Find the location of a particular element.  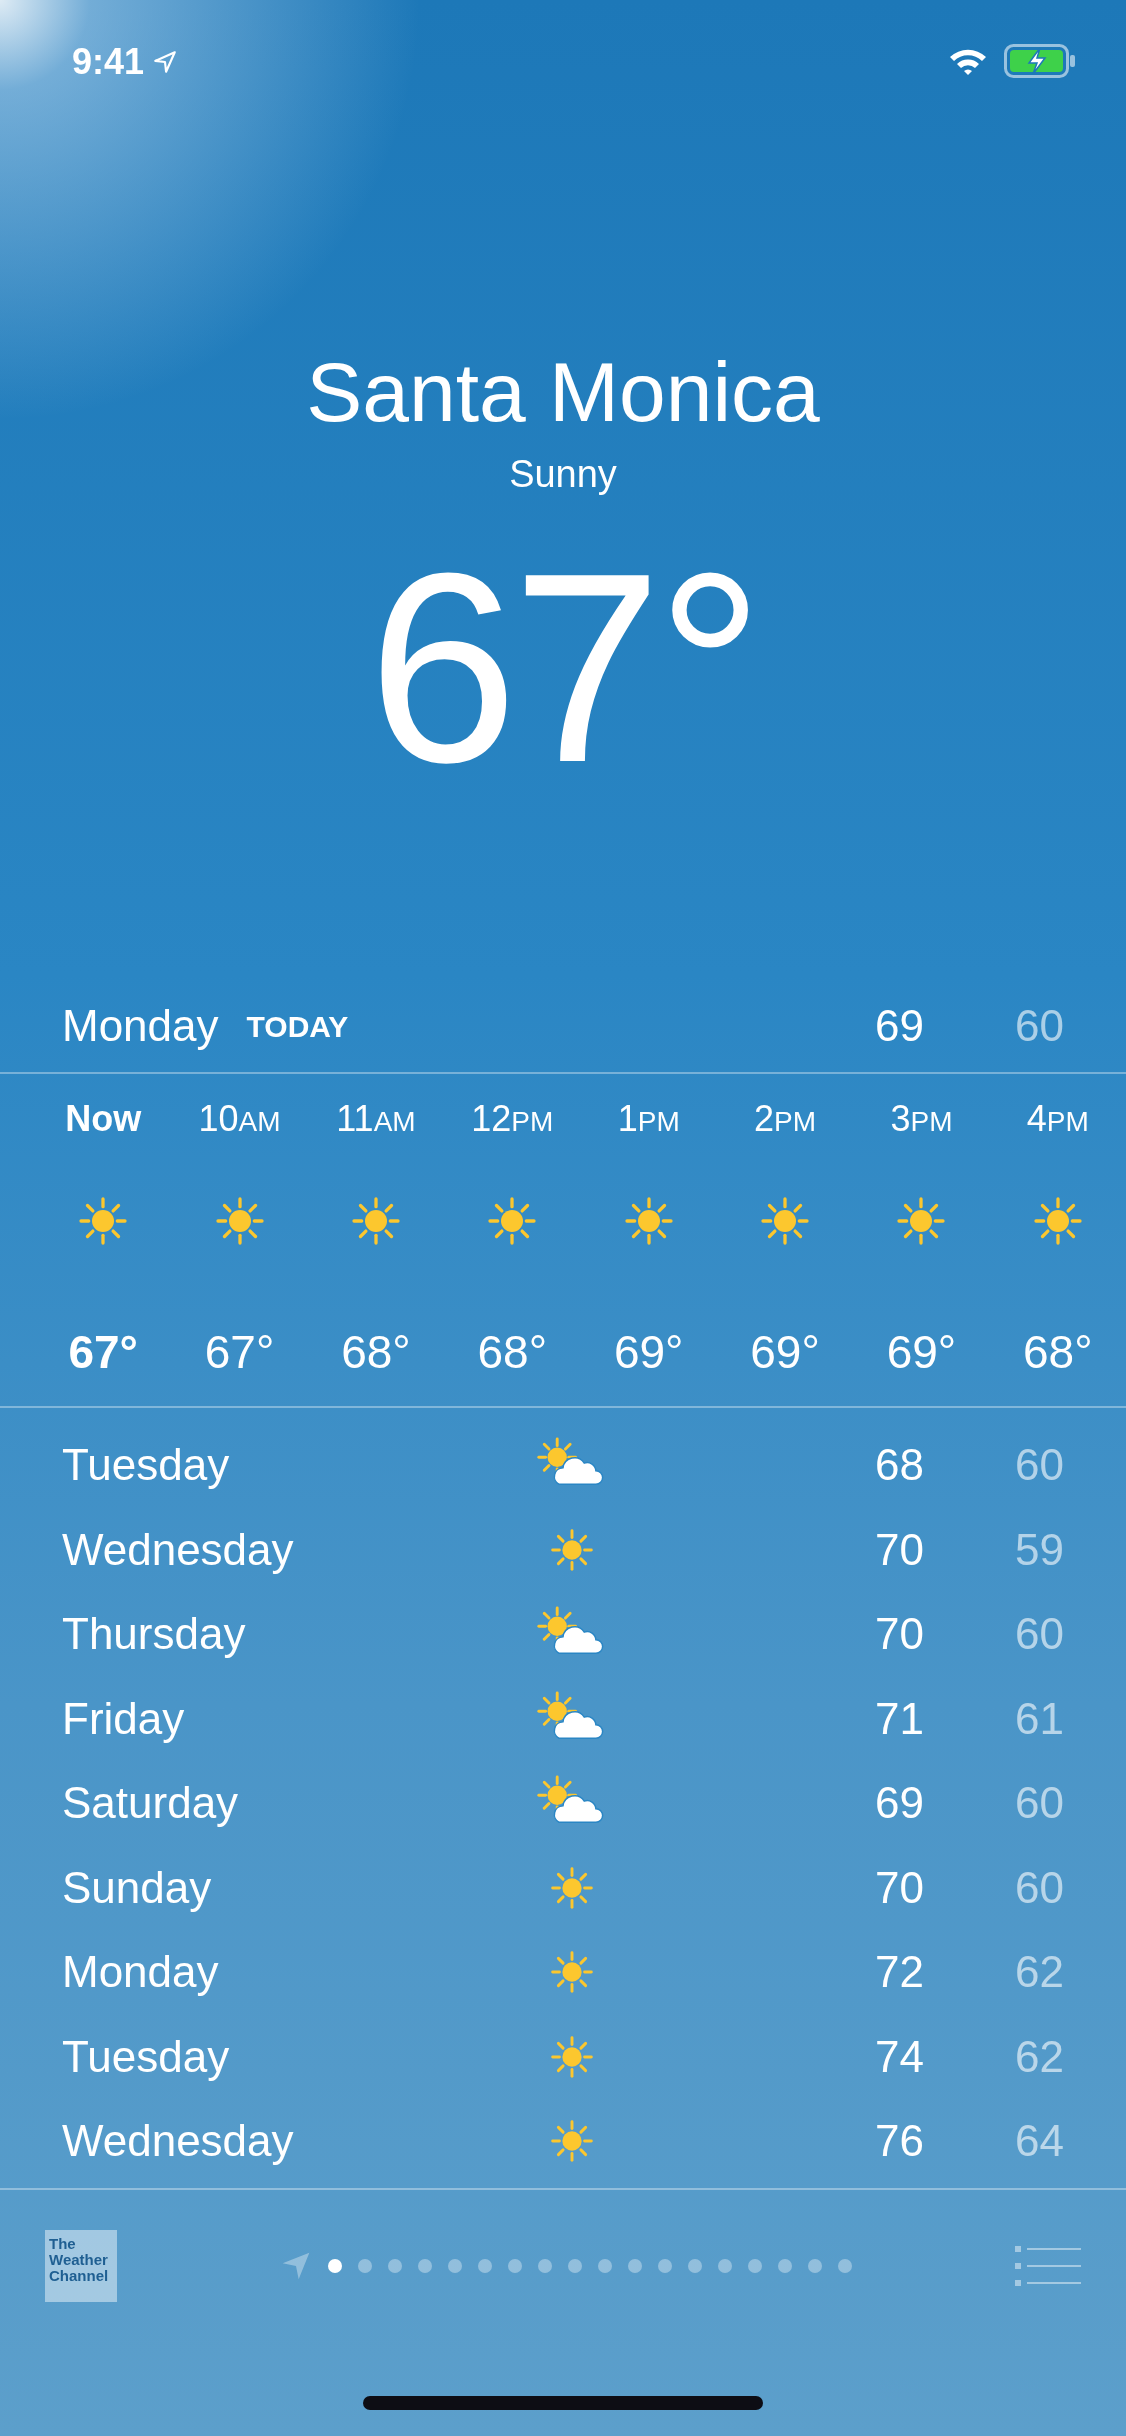

battery-charging-icon is located at coordinates (1040, 61).